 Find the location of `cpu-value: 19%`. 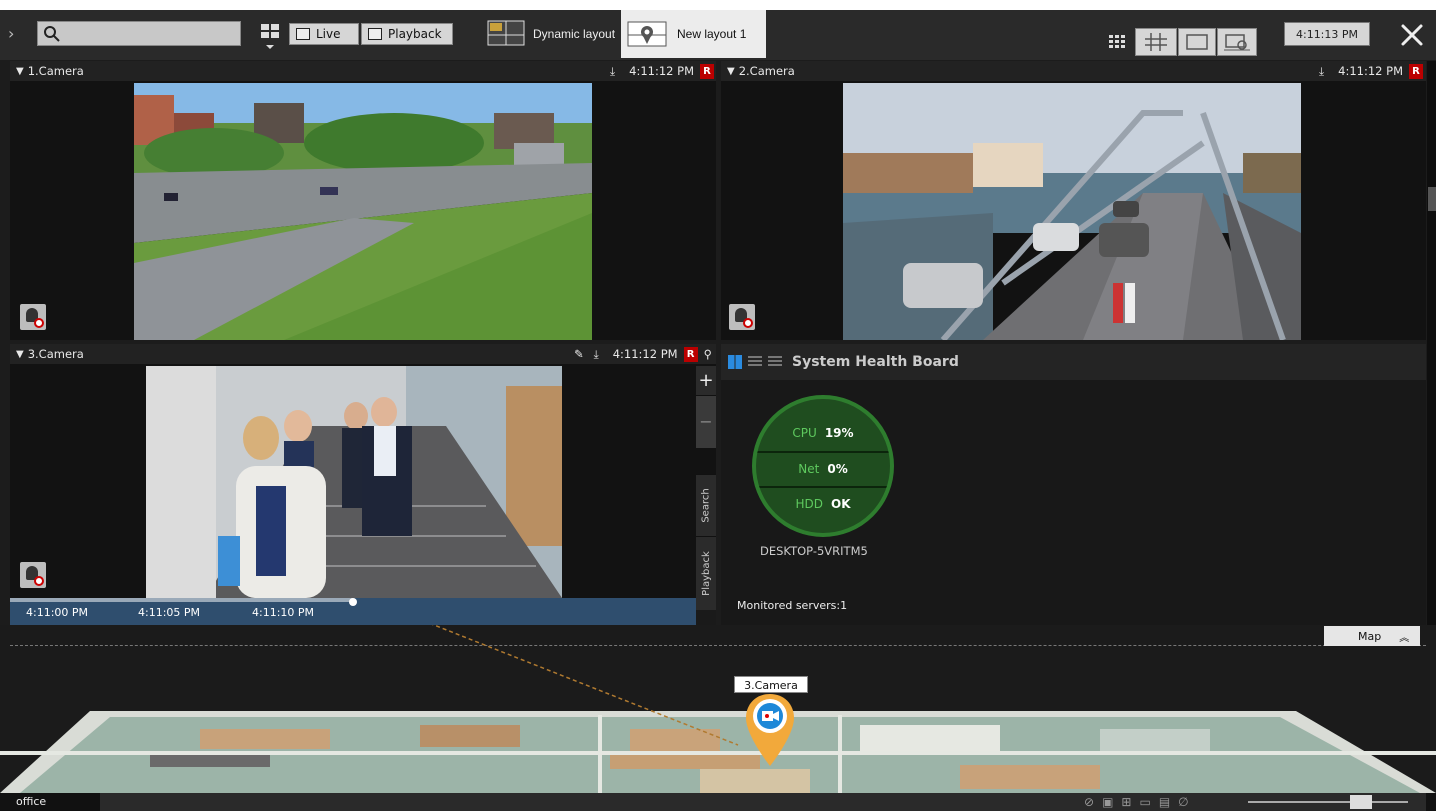

cpu-value: 19% is located at coordinates (839, 433).